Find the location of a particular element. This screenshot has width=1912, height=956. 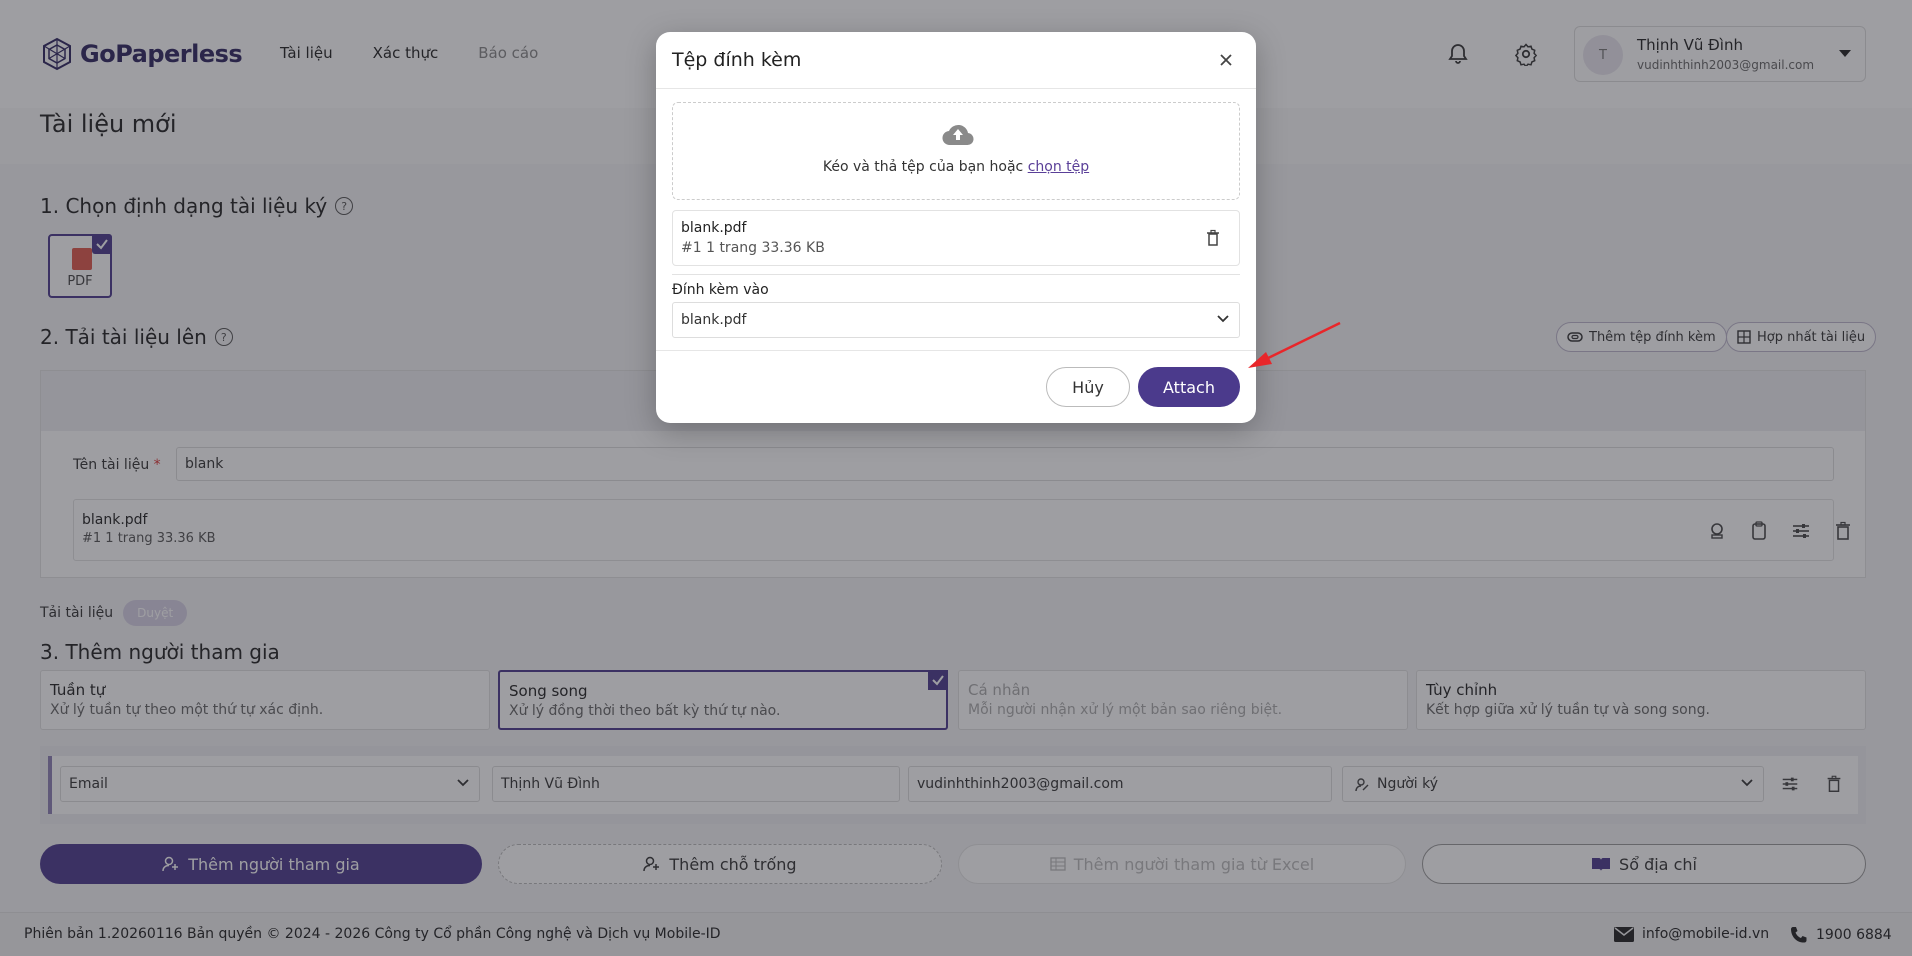

chevron-down-icon is located at coordinates (1223, 319).